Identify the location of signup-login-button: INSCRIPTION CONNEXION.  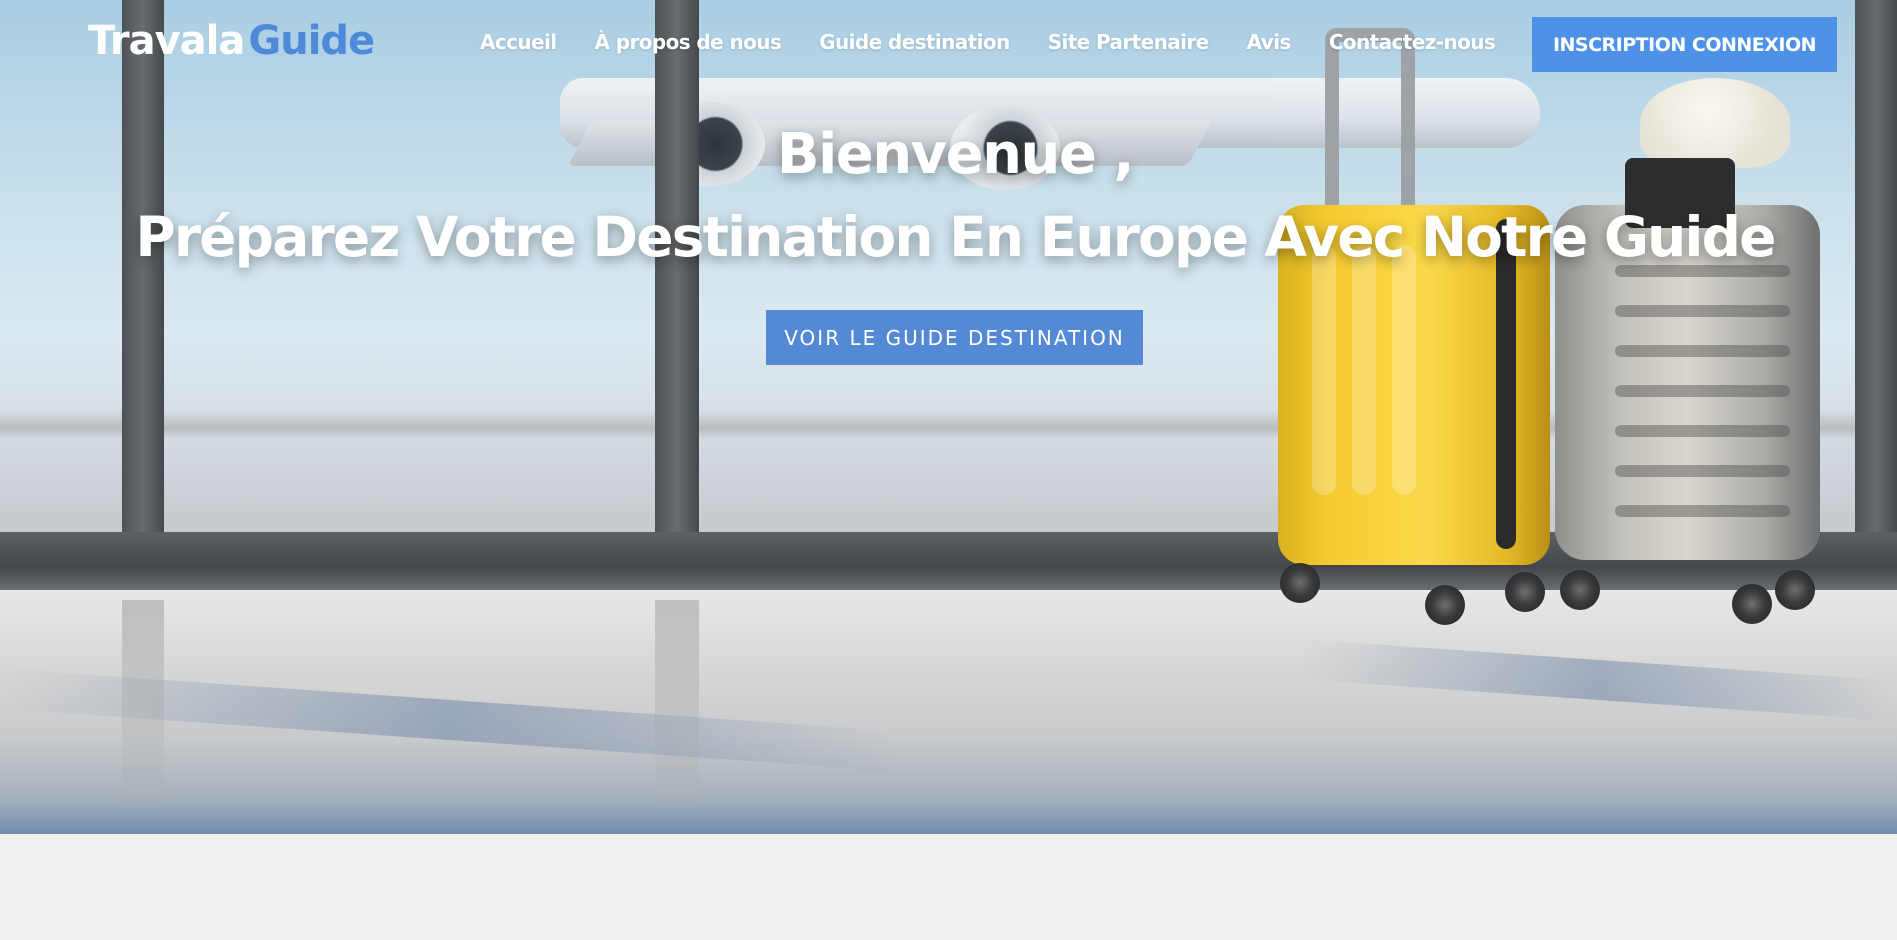
(1684, 44).